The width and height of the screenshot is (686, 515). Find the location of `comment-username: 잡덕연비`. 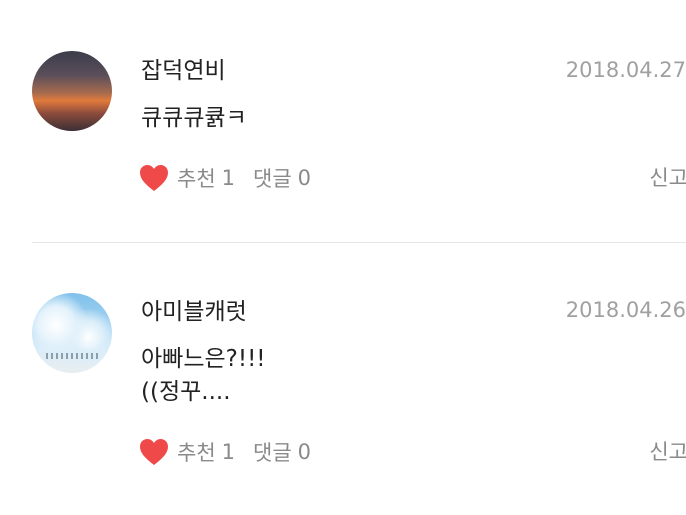

comment-username: 잡덕연비 is located at coordinates (183, 71).